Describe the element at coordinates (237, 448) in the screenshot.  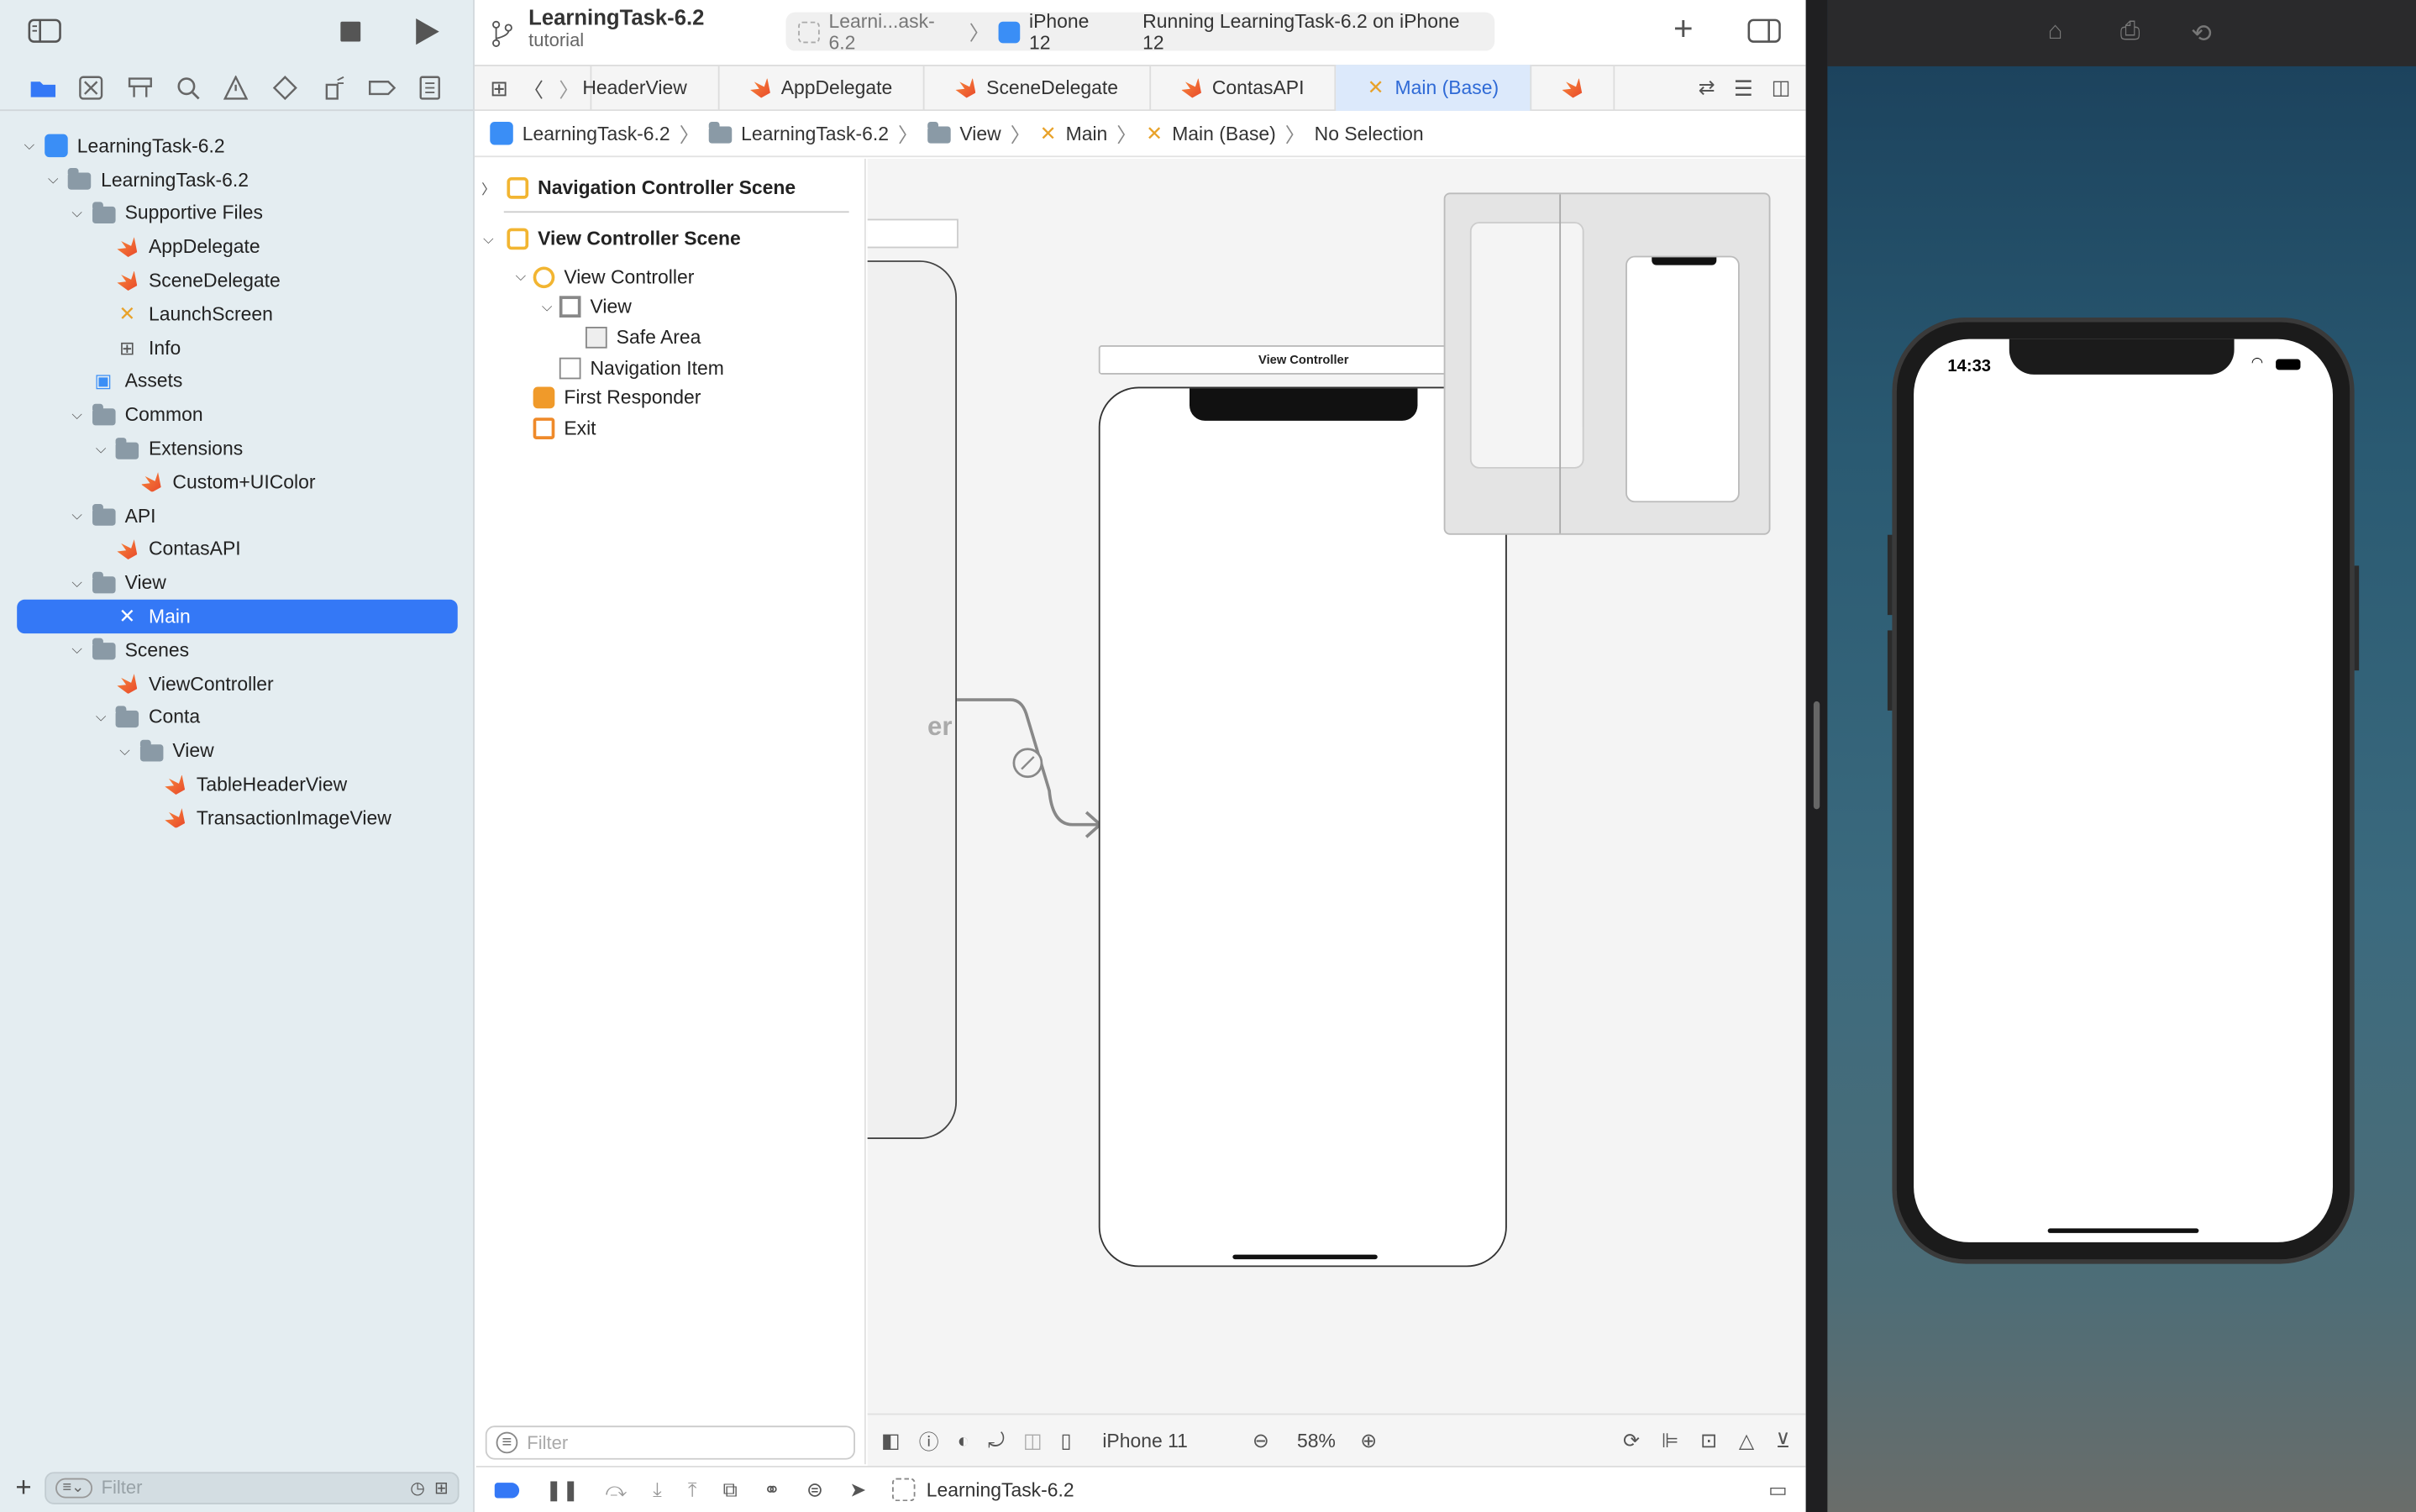
I see `file-tree-item: ⌵ Extensions` at that location.